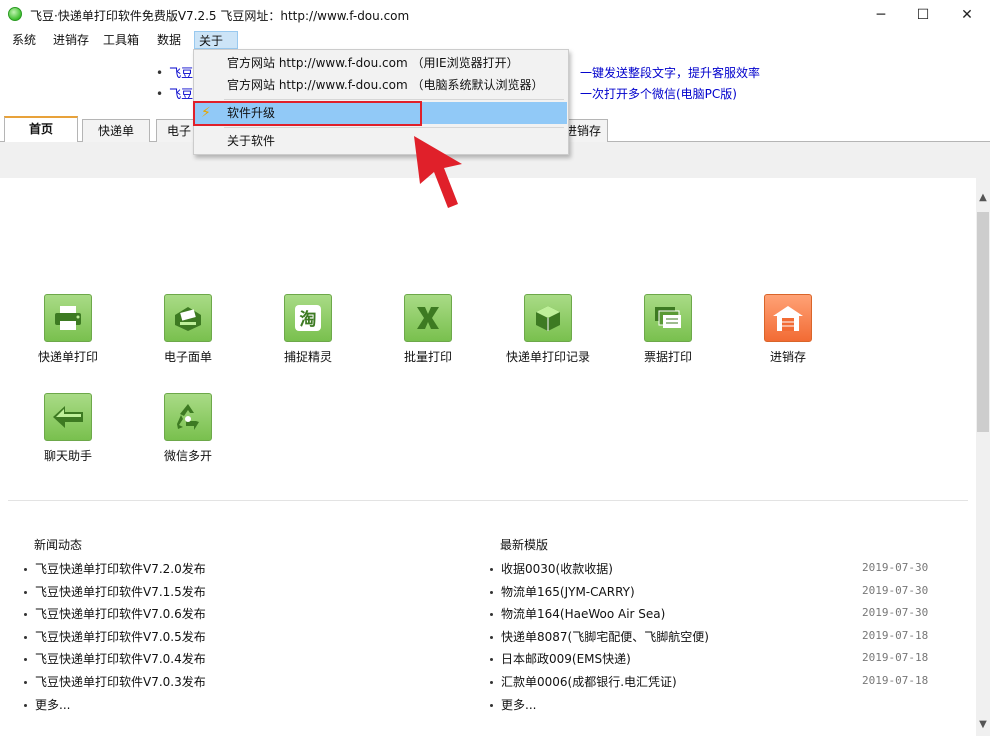  What do you see at coordinates (181, 73) in the screenshot?
I see `ad-link-1-left: 飞豆` at bounding box center [181, 73].